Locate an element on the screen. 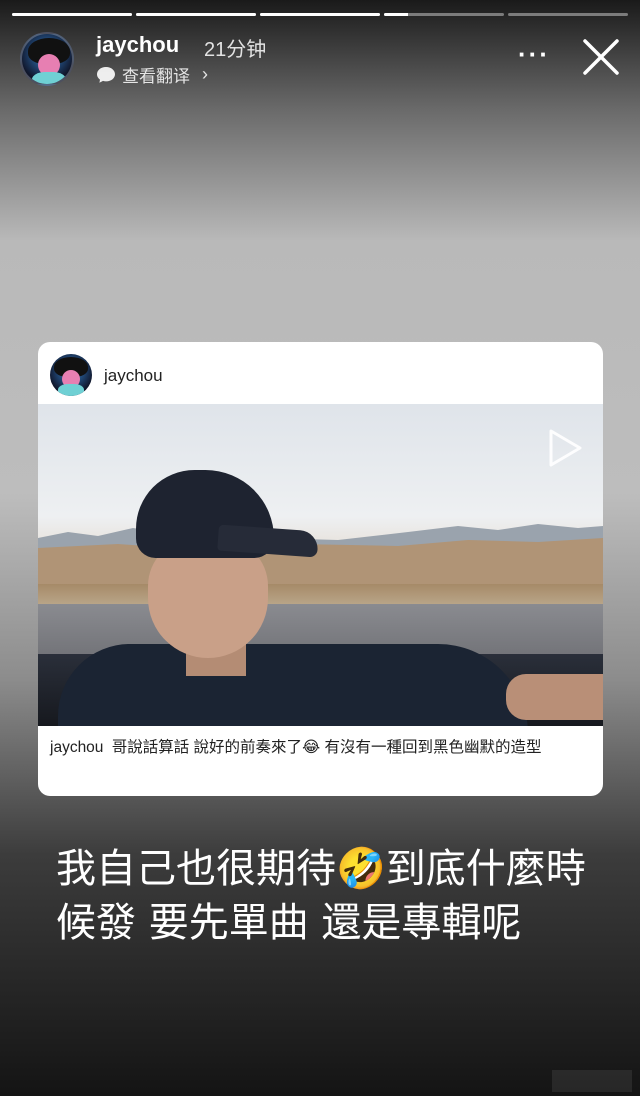 This screenshot has width=640, height=1096. post-caption: jaychou 哥說話算話 說好的前奏來了😂 有沒有一種回到黑色幽默的造型 is located at coordinates (319, 748).